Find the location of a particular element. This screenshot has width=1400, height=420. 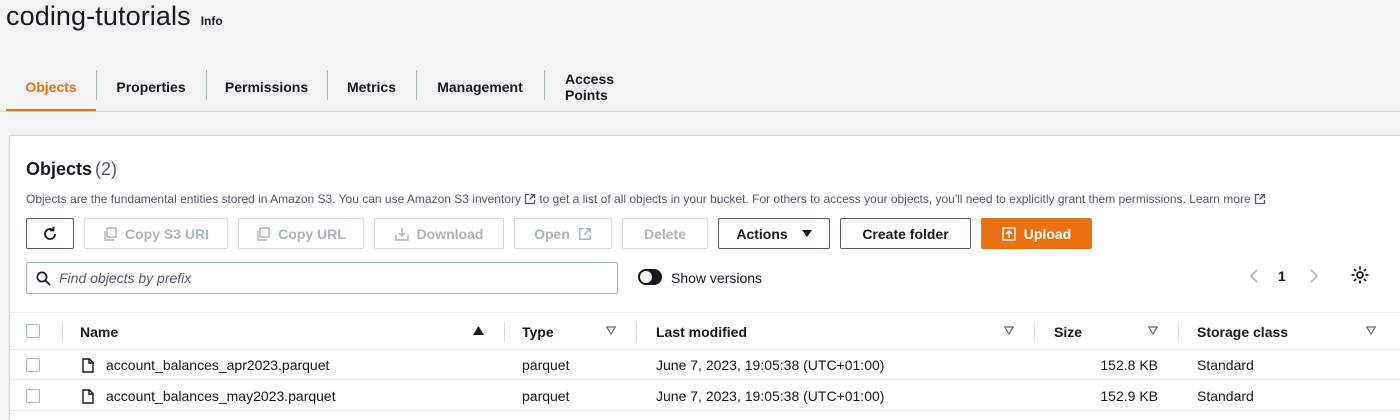

current-page-number: 1 is located at coordinates (1282, 276).